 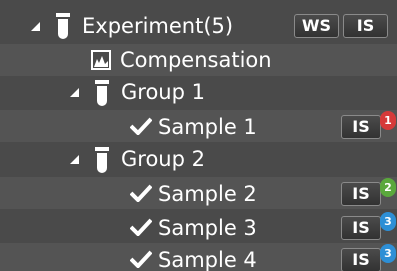 I want to click on ws-button: WS, so click(x=316, y=26).